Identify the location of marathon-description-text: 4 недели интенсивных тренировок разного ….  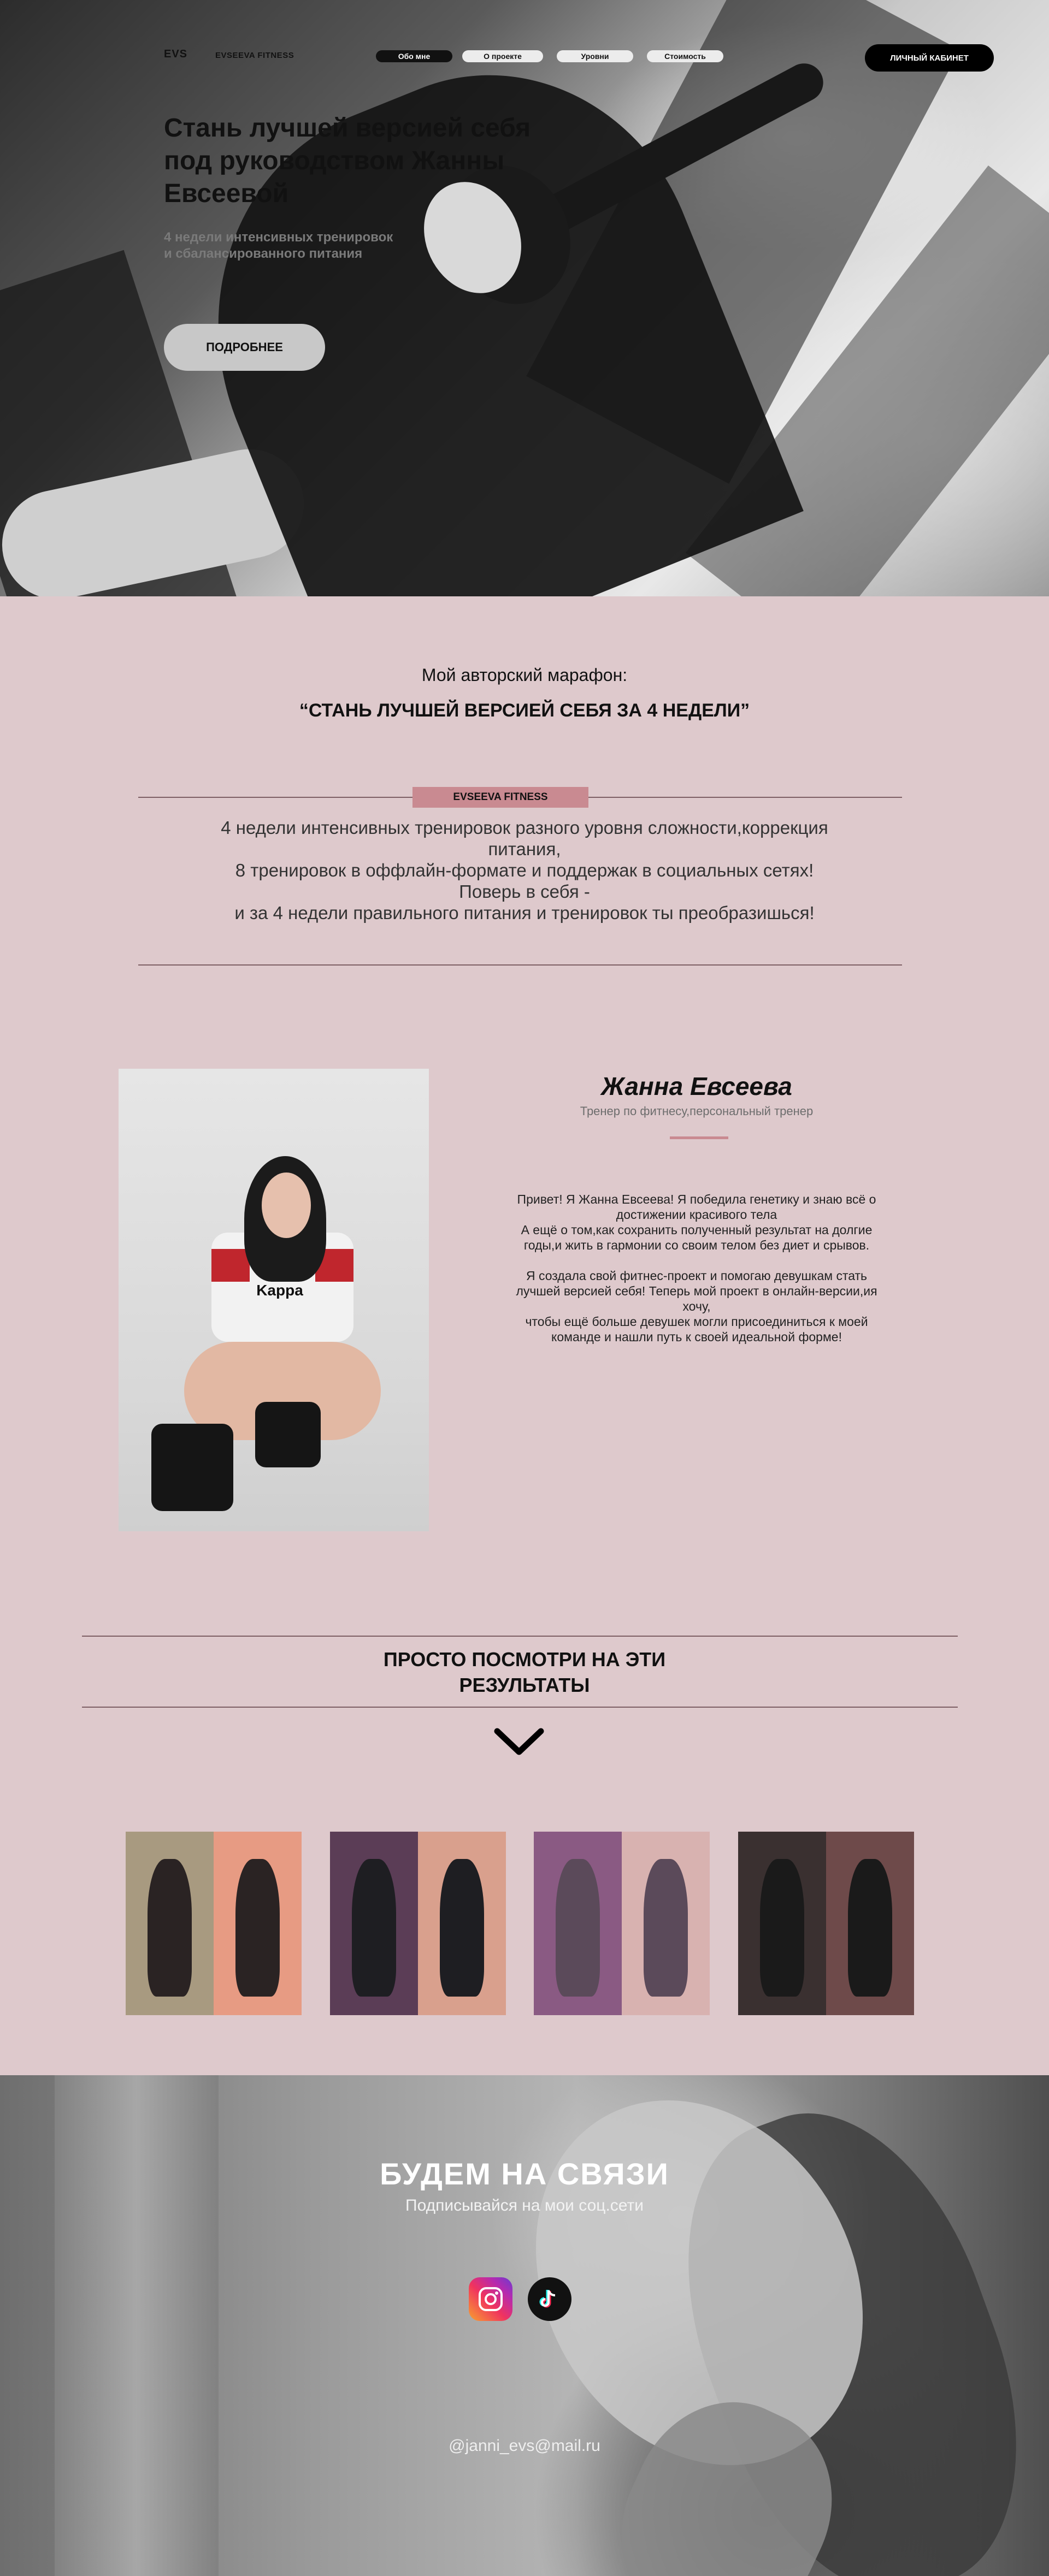
(525, 871).